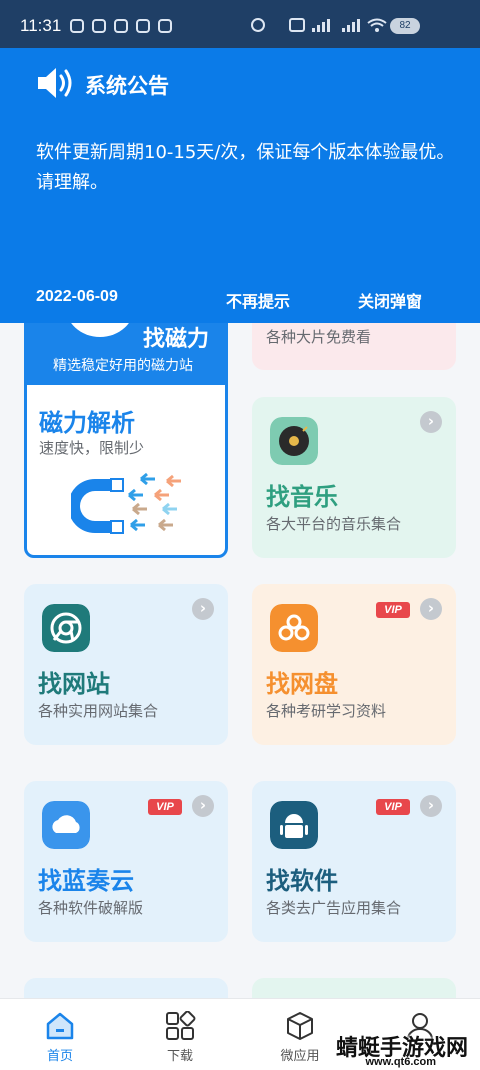 Image resolution: width=480 pixels, height=1070 pixels. I want to click on lanzou-card: VIP › 找蓝奏云 各种软件破解版, so click(126, 861).